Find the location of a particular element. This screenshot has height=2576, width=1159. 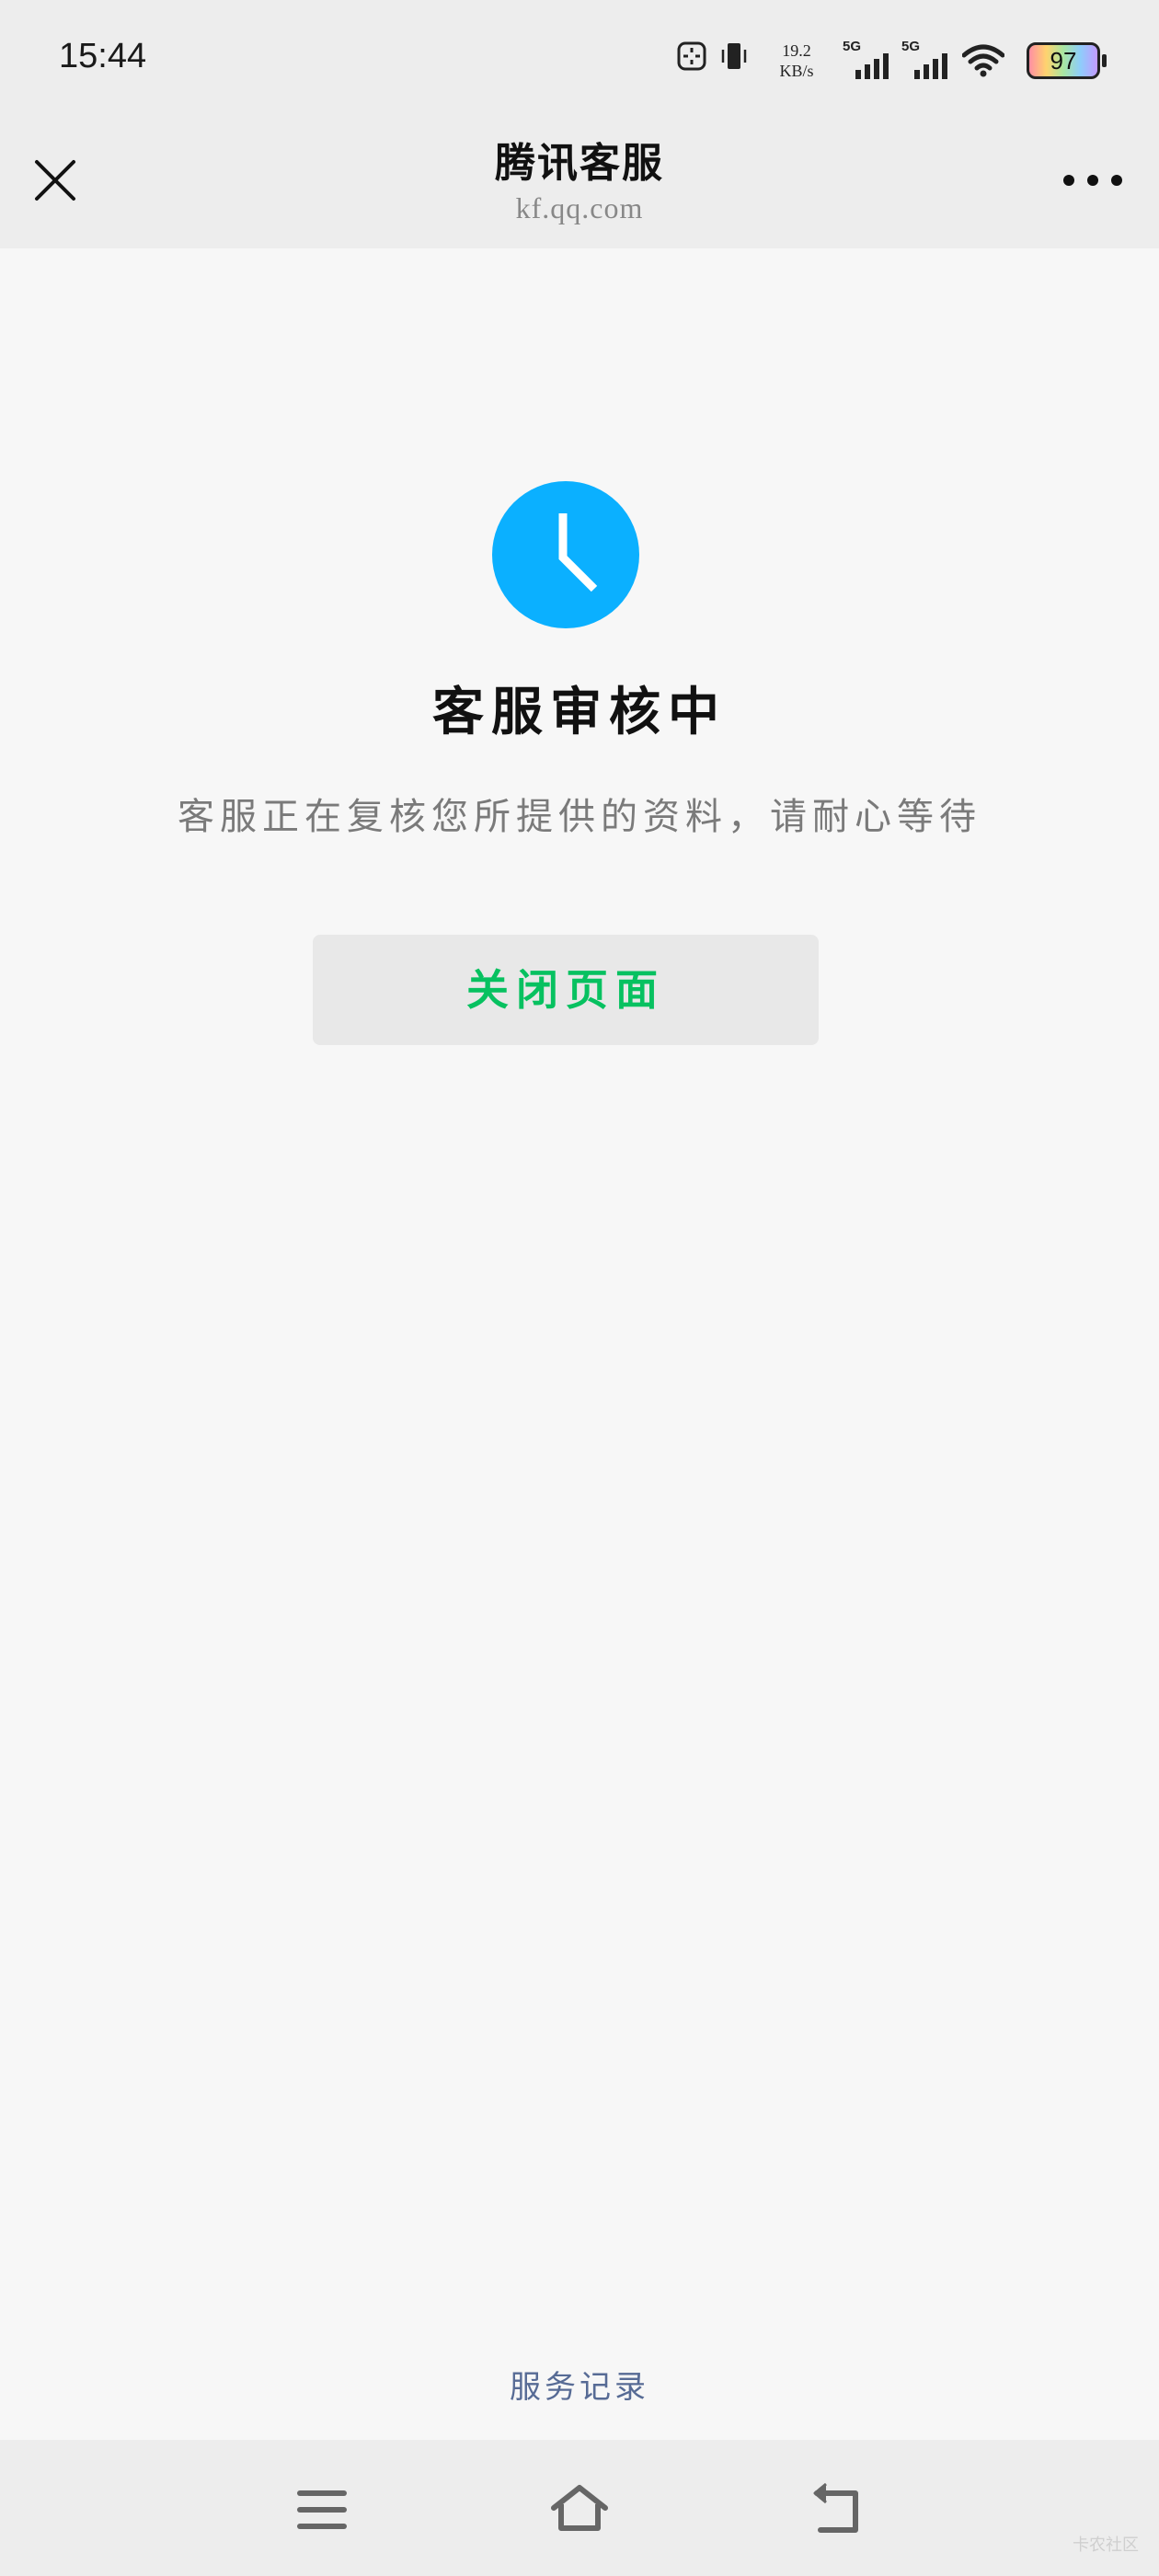

nav-header: 腾讯客服 kf.qq.com is located at coordinates (579, 183).